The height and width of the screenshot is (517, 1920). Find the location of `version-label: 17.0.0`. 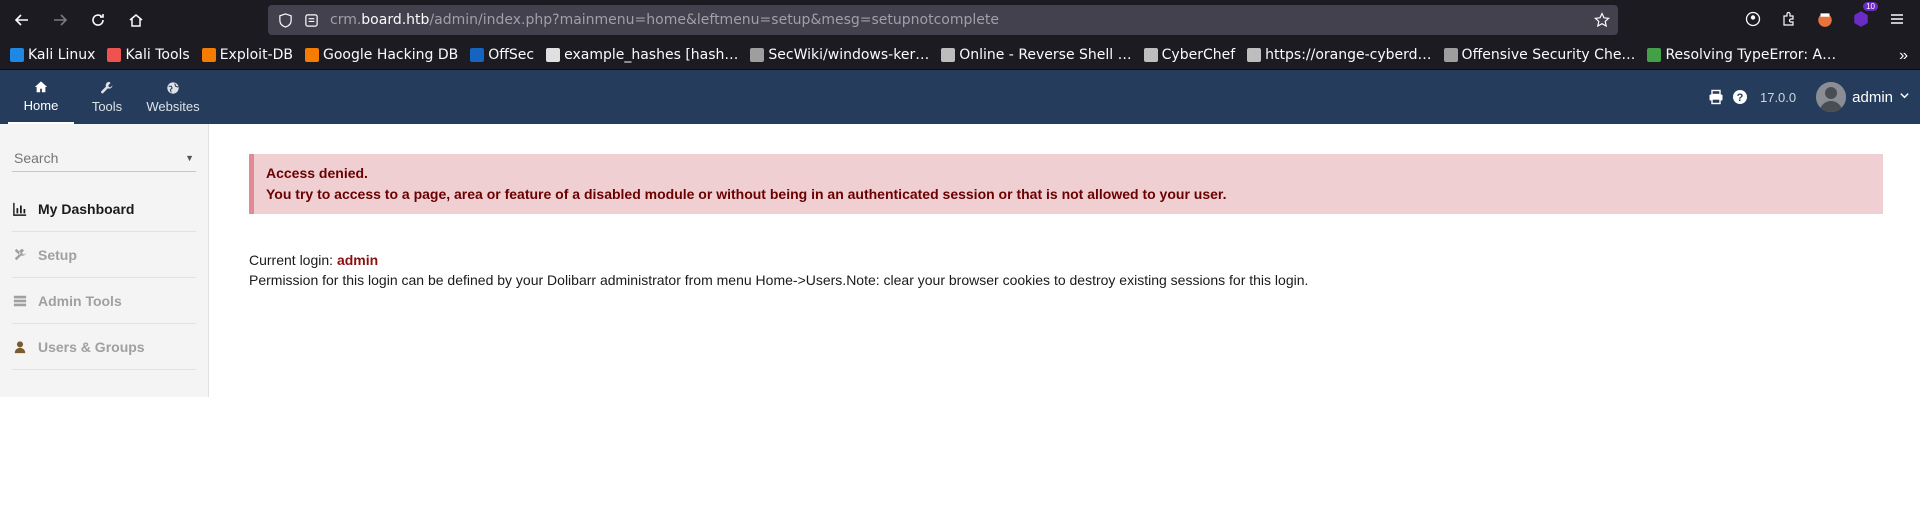

version-label: 17.0.0 is located at coordinates (1778, 97).